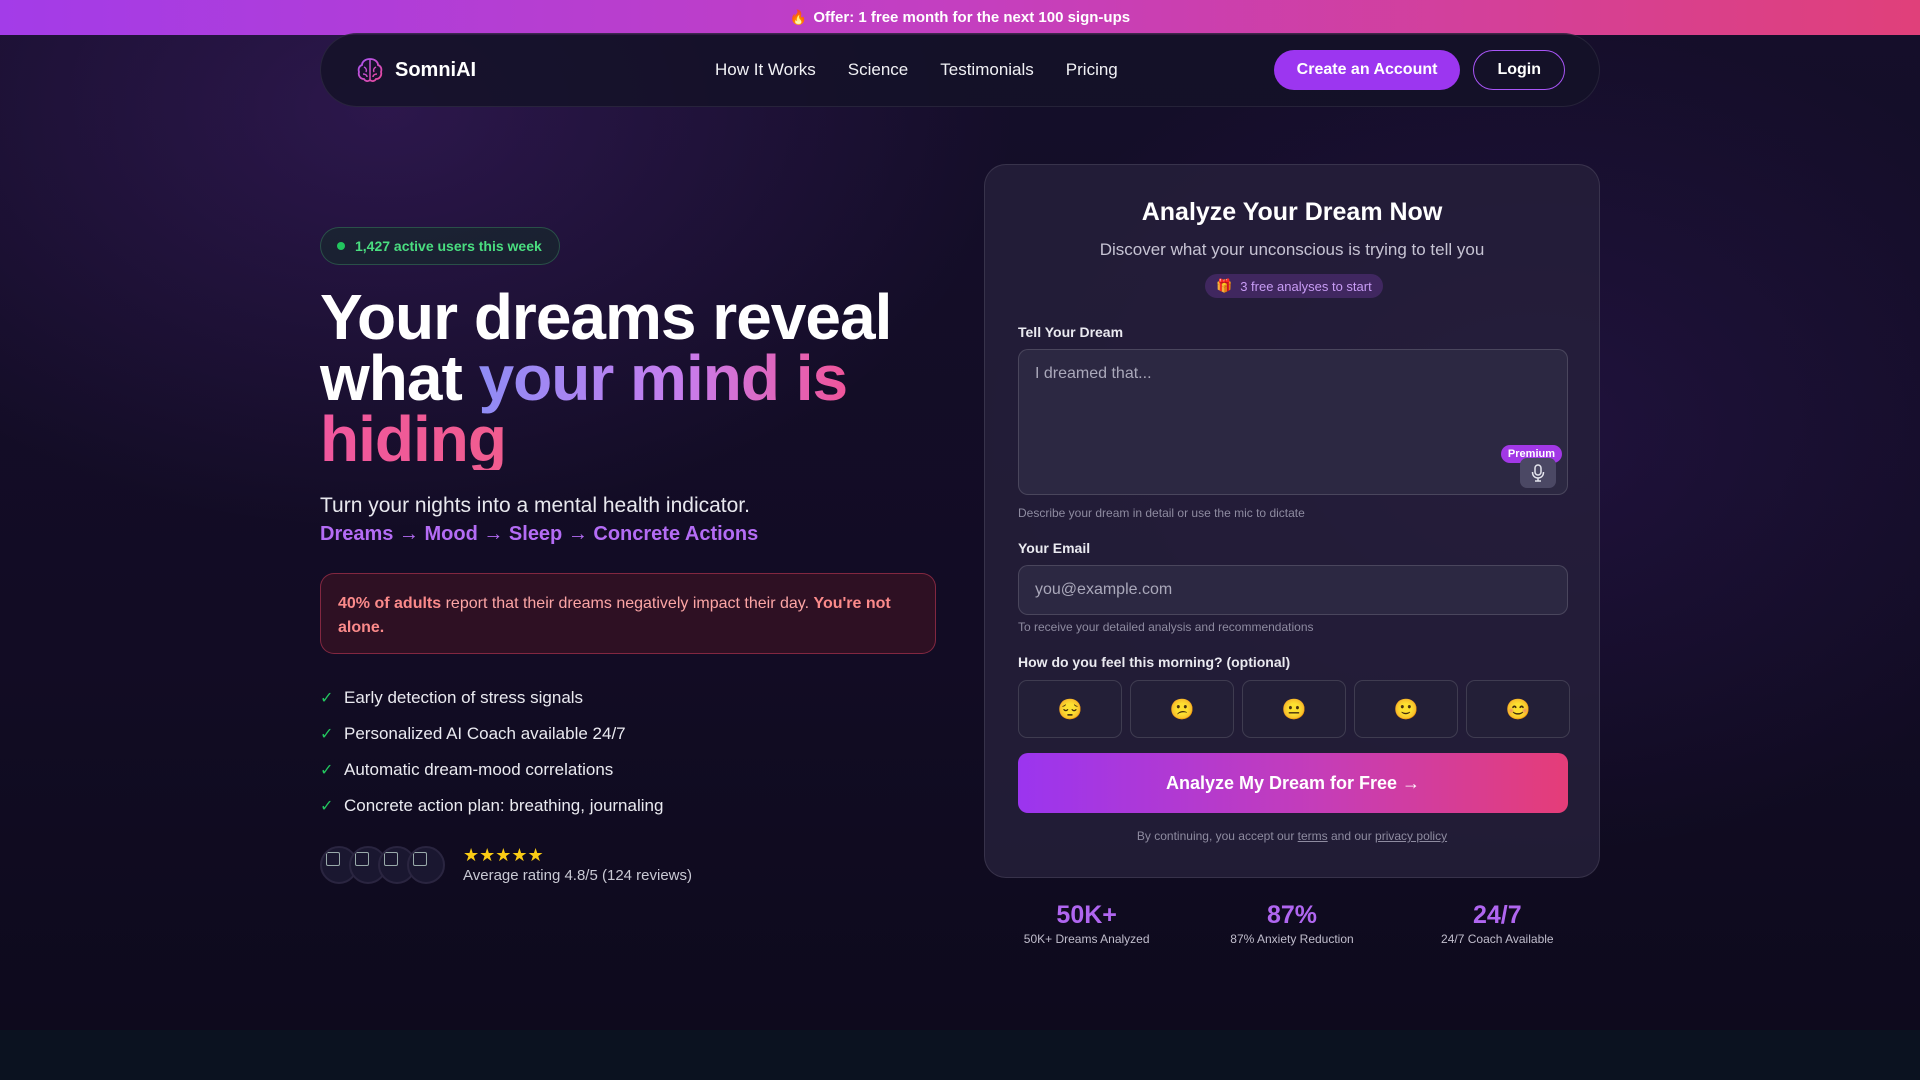 Image resolution: width=1920 pixels, height=1080 pixels. What do you see at coordinates (1154, 662) in the screenshot?
I see `mood-label: How do you feel this morning? (optional)` at bounding box center [1154, 662].